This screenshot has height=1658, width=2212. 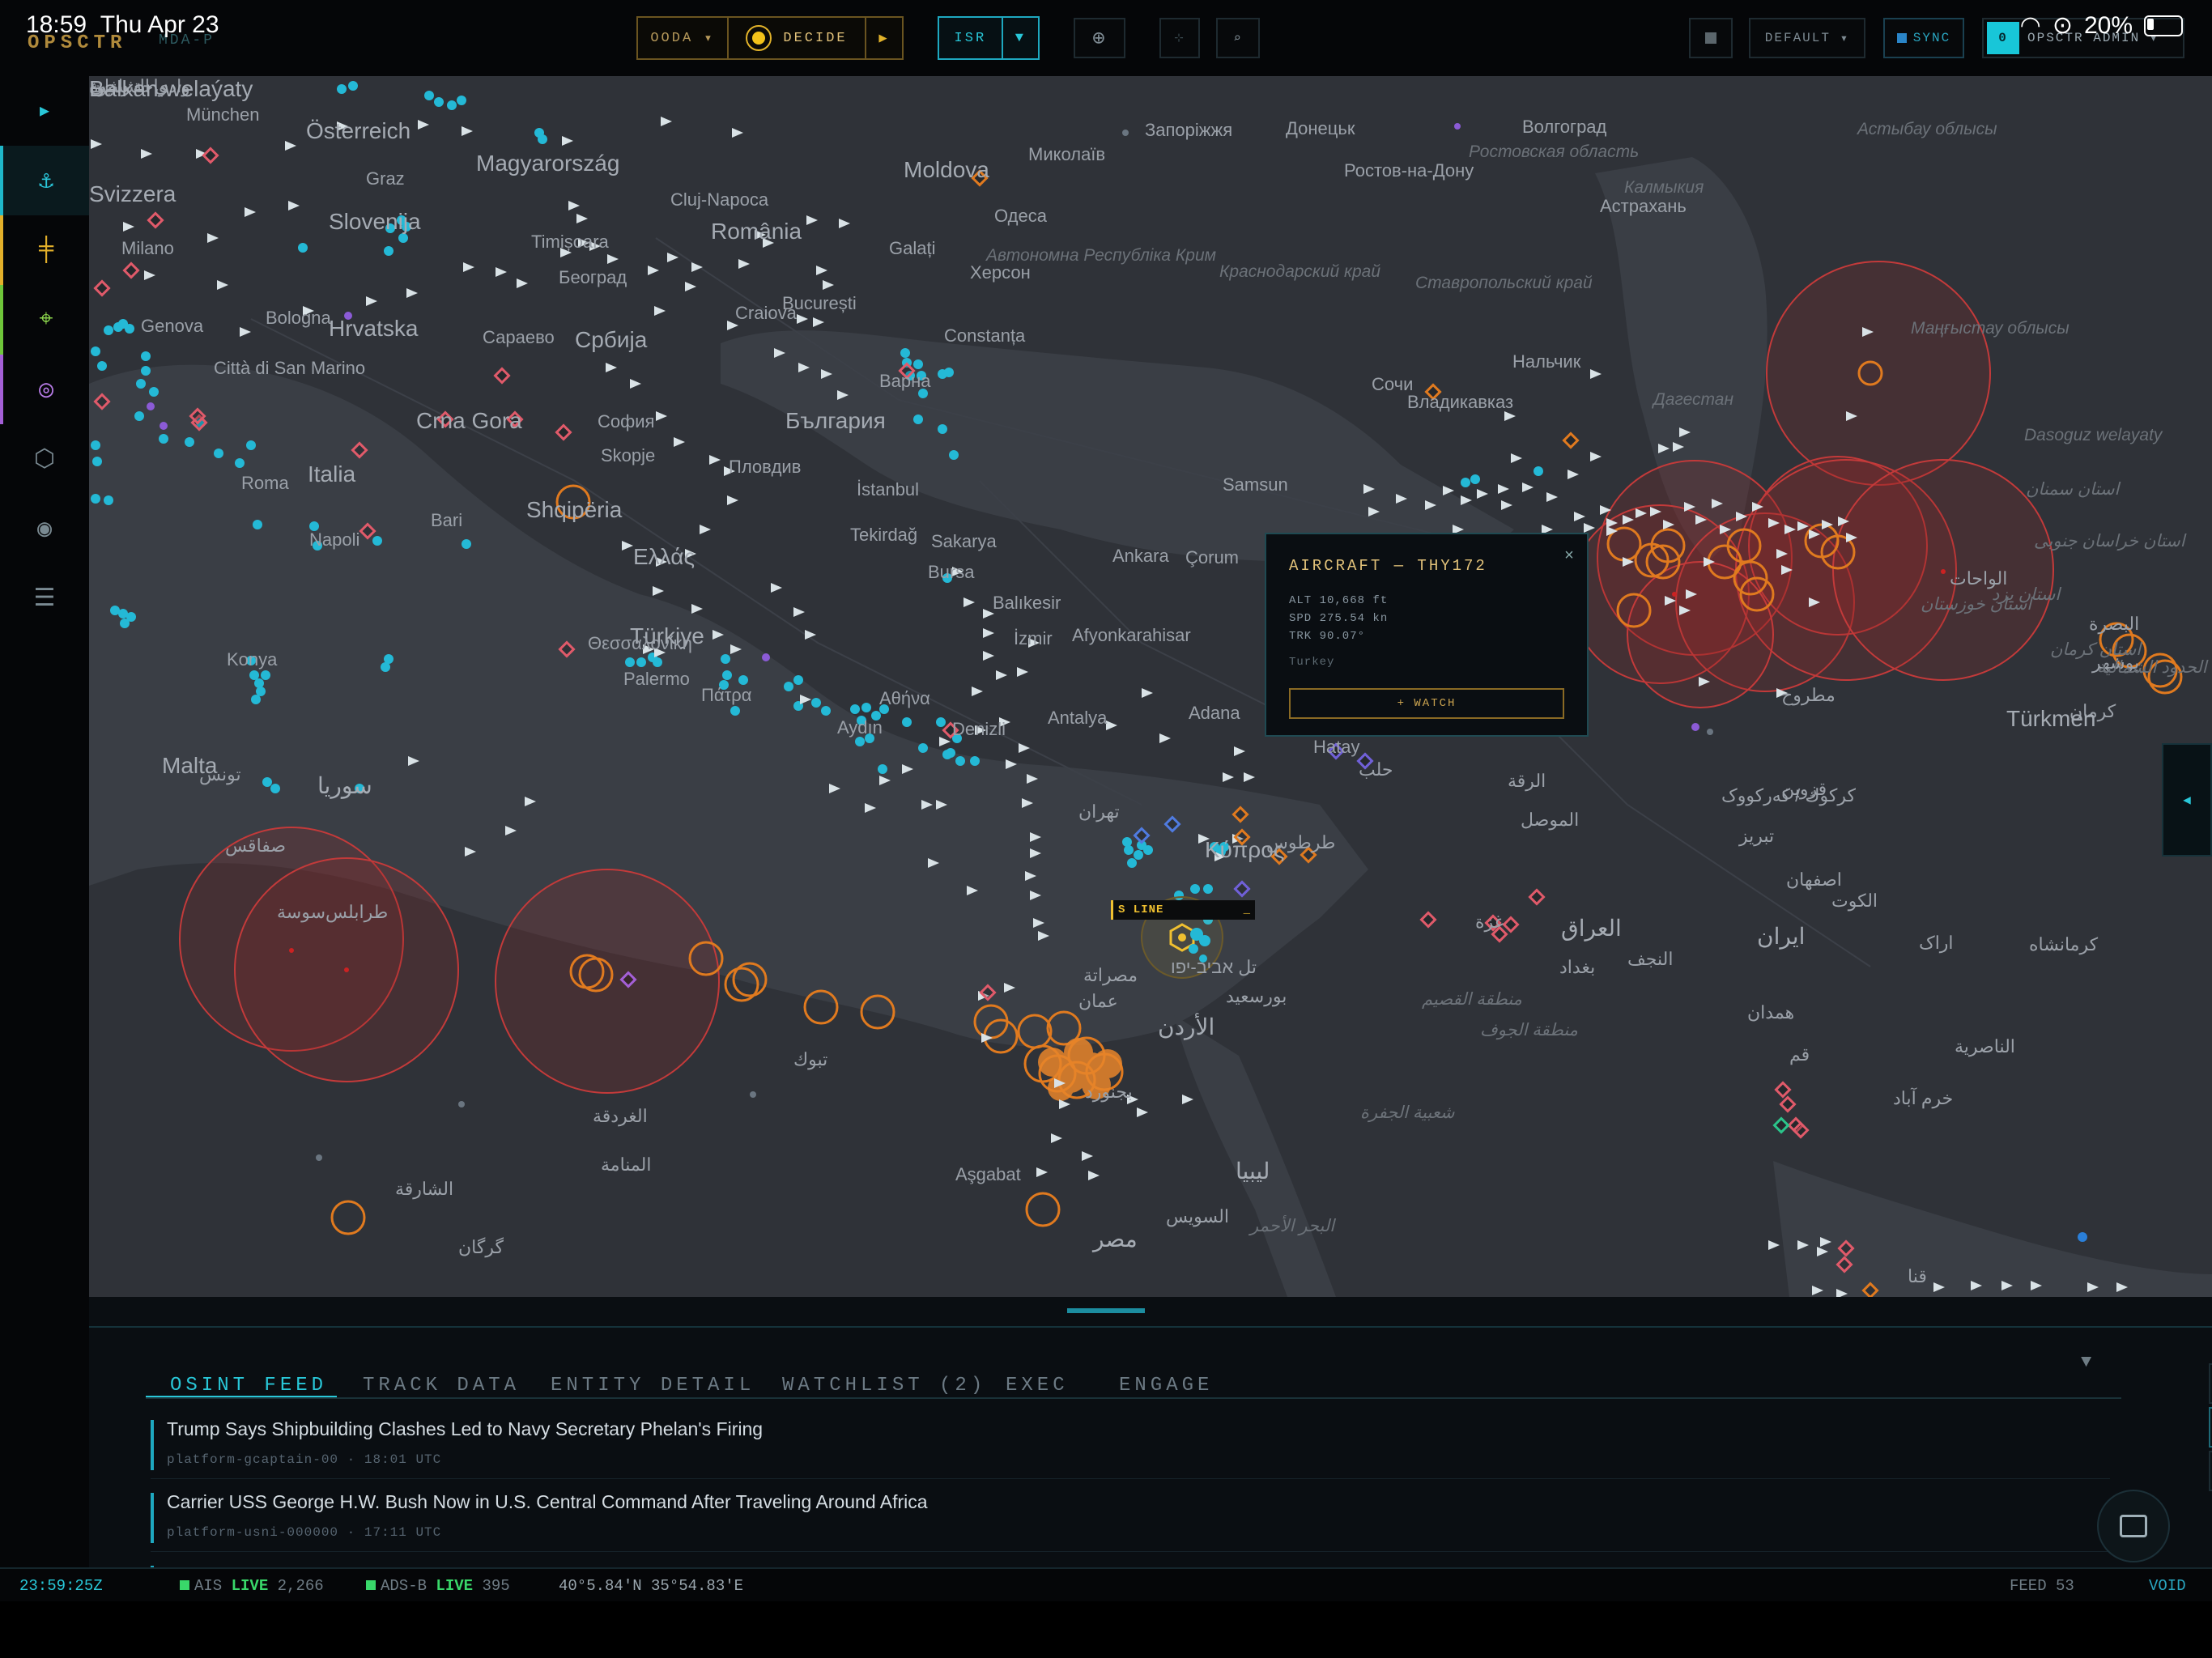 I want to click on sync-toggle: SYNC, so click(x=1924, y=38).